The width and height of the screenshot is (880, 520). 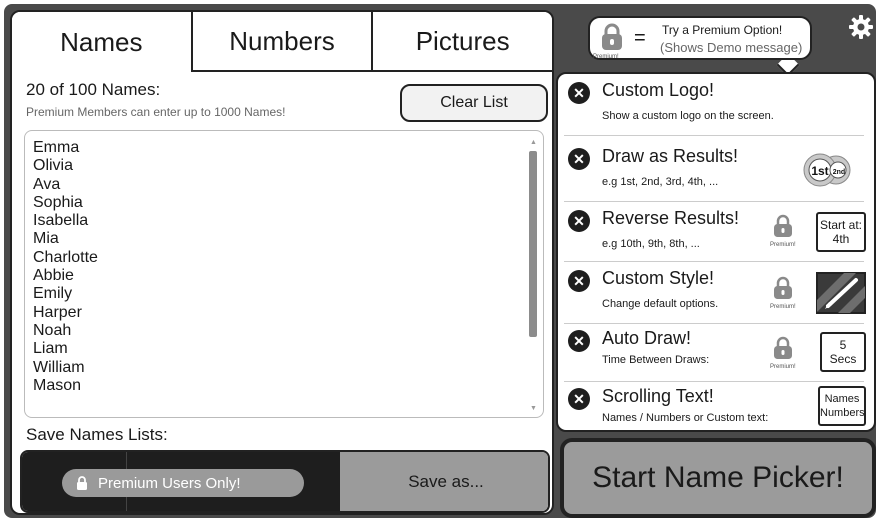 I want to click on option-title: Custom Style!, so click(x=658, y=278).